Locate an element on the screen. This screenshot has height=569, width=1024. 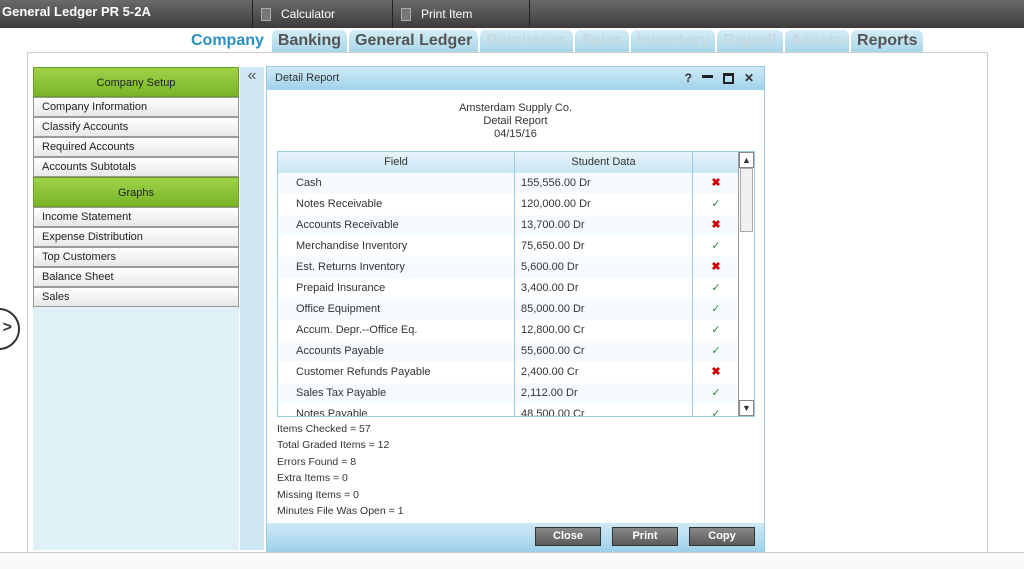
table-row: Accounts Receivable 13,700.00 Dr ✖ is located at coordinates (516, 225).